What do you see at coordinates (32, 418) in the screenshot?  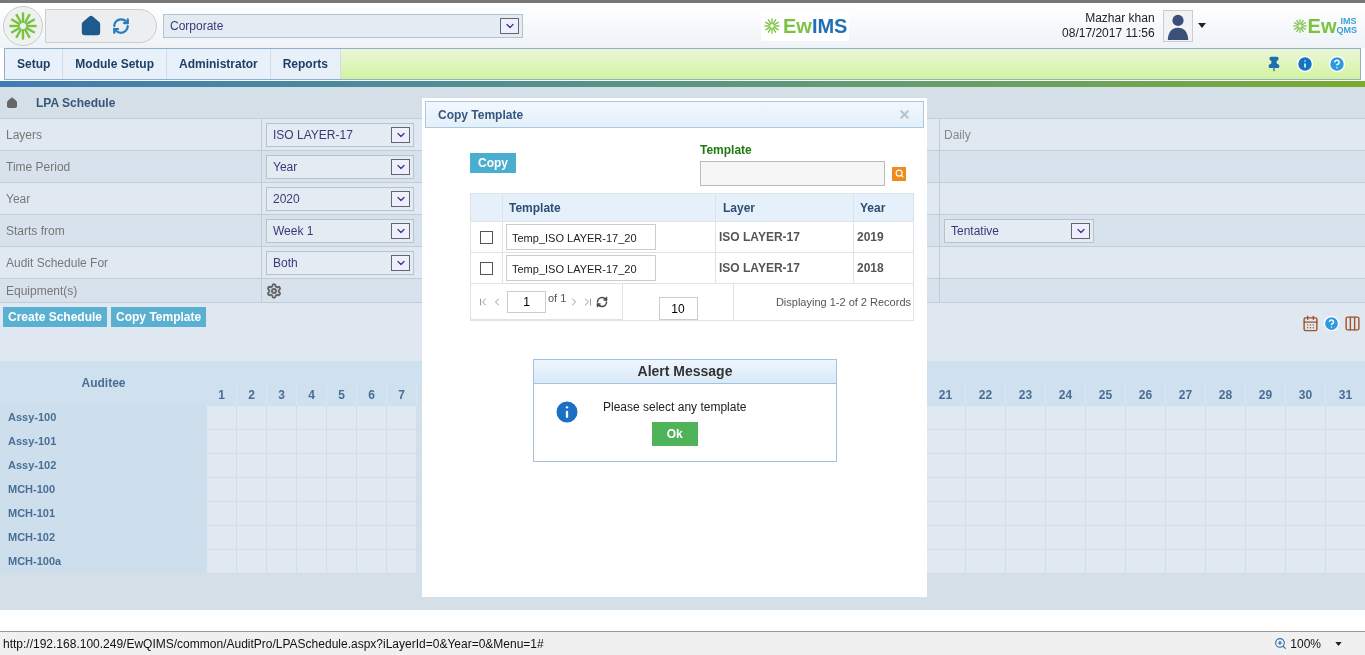 I see `auditee-name: Assy-100` at bounding box center [32, 418].